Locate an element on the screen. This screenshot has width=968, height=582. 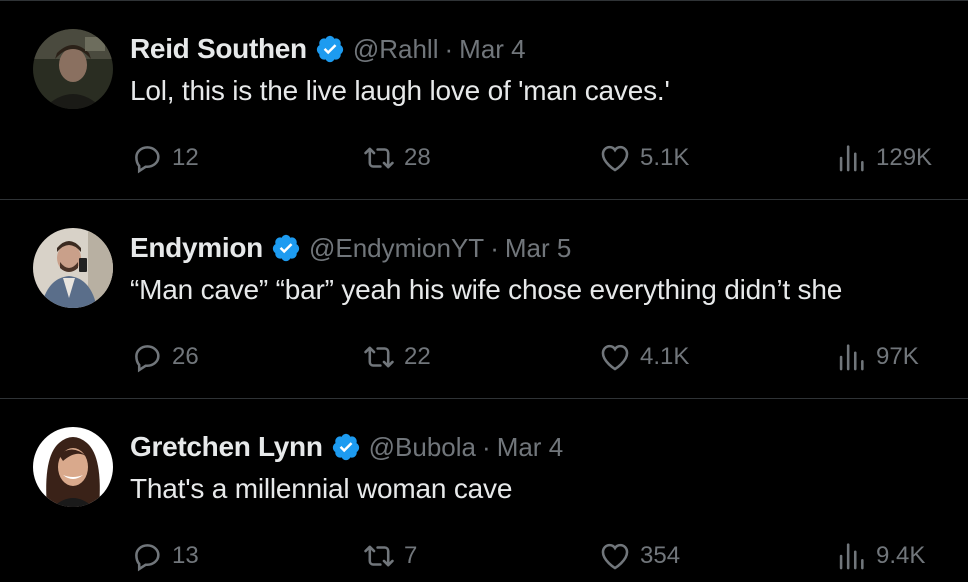
retweet-button: 28 is located at coordinates (396, 158).